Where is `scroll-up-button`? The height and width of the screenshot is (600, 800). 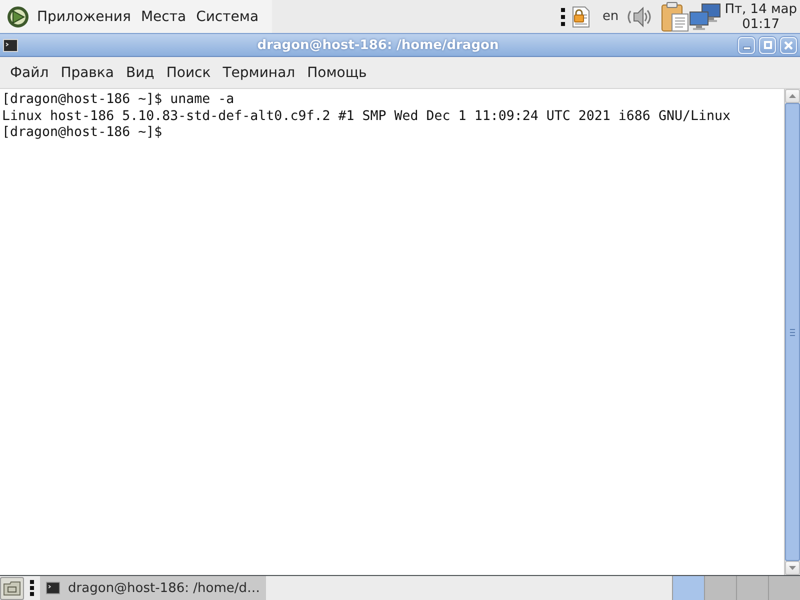
scroll-up-button is located at coordinates (792, 96).